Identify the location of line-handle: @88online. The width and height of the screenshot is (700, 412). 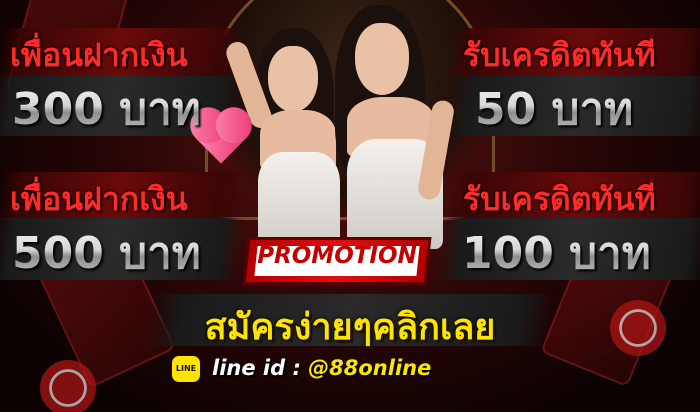
(370, 368).